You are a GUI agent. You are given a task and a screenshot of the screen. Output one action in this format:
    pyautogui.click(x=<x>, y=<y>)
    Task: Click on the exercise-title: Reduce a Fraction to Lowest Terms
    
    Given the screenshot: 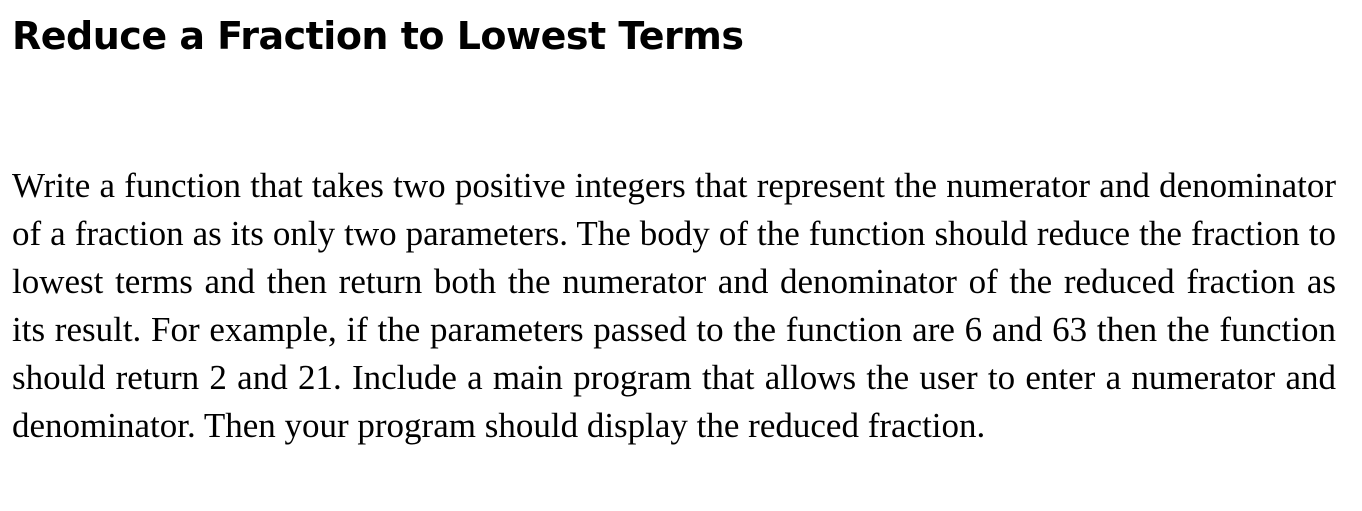 What is the action you would take?
    pyautogui.click(x=378, y=36)
    